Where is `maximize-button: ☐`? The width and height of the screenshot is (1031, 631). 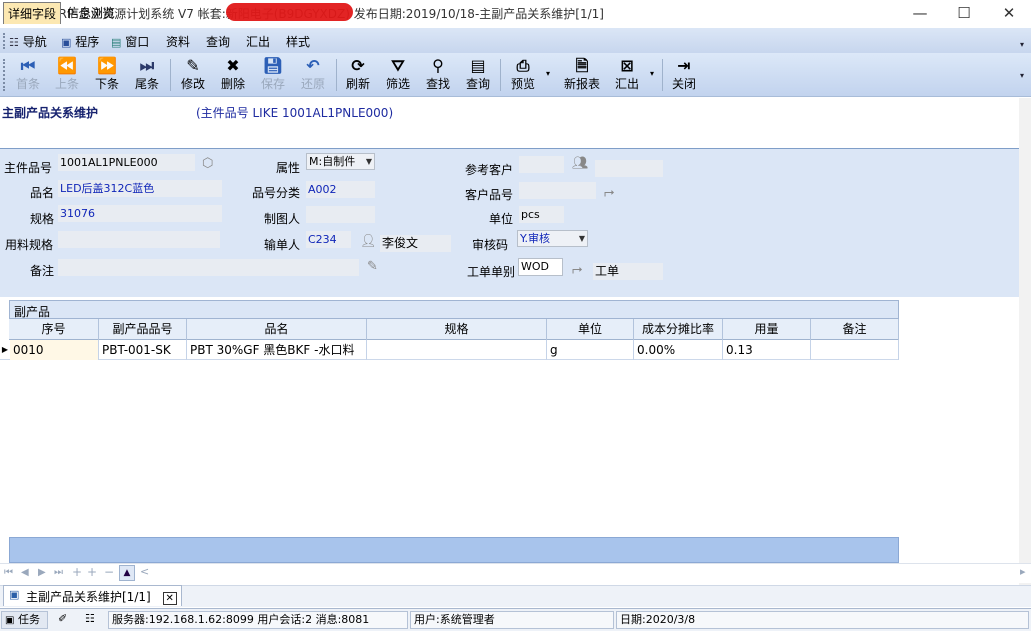
maximize-button: ☐ is located at coordinates (964, 13).